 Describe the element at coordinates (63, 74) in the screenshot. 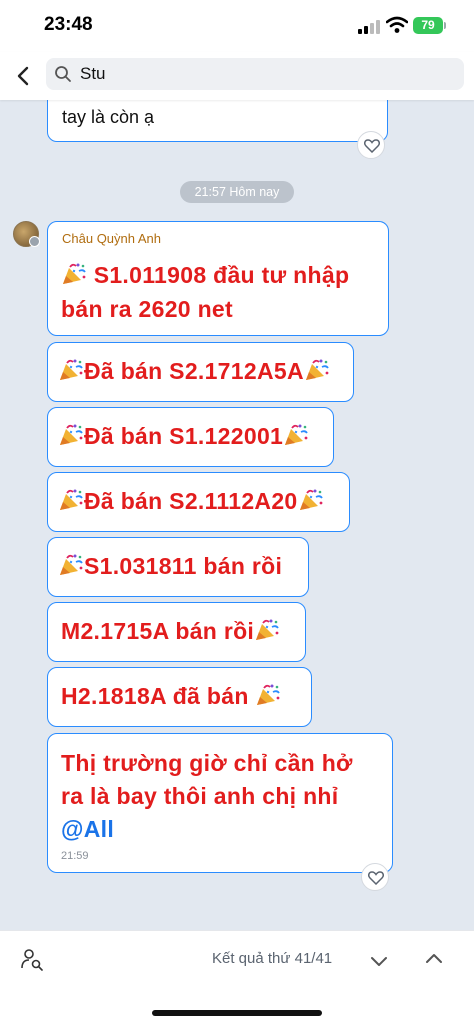

I see `search-icon` at that location.